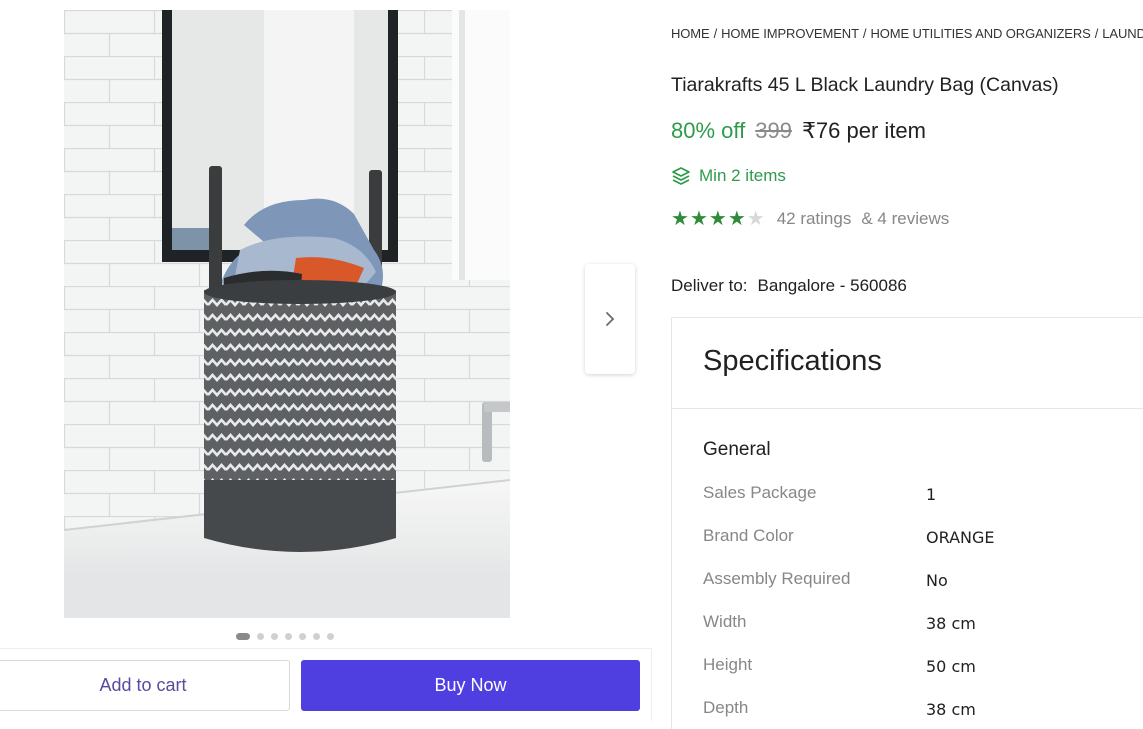 The height and width of the screenshot is (729, 1143). I want to click on breadcrumb-laundry: LAUNDRY, so click(1122, 33).